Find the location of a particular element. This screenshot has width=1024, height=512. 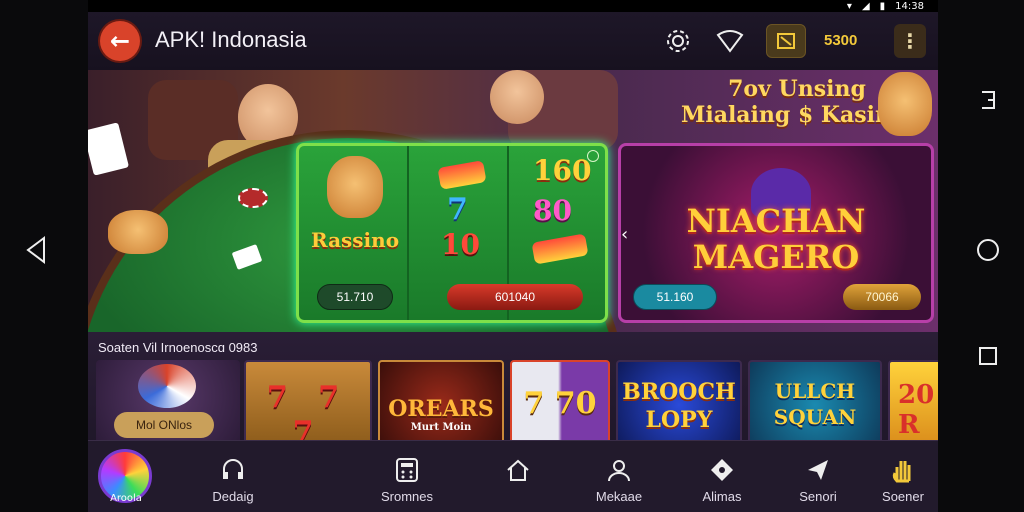

nav-item-profile: Soener is located at coordinates (903, 476).